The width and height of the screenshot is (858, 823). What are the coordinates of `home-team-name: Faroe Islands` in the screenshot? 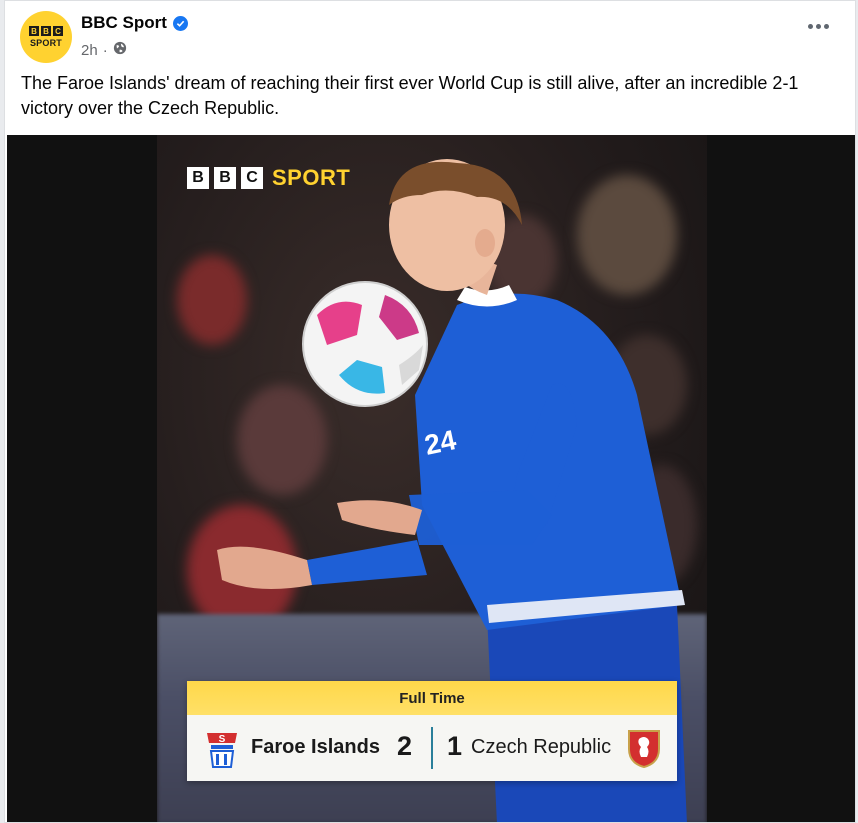 It's located at (315, 747).